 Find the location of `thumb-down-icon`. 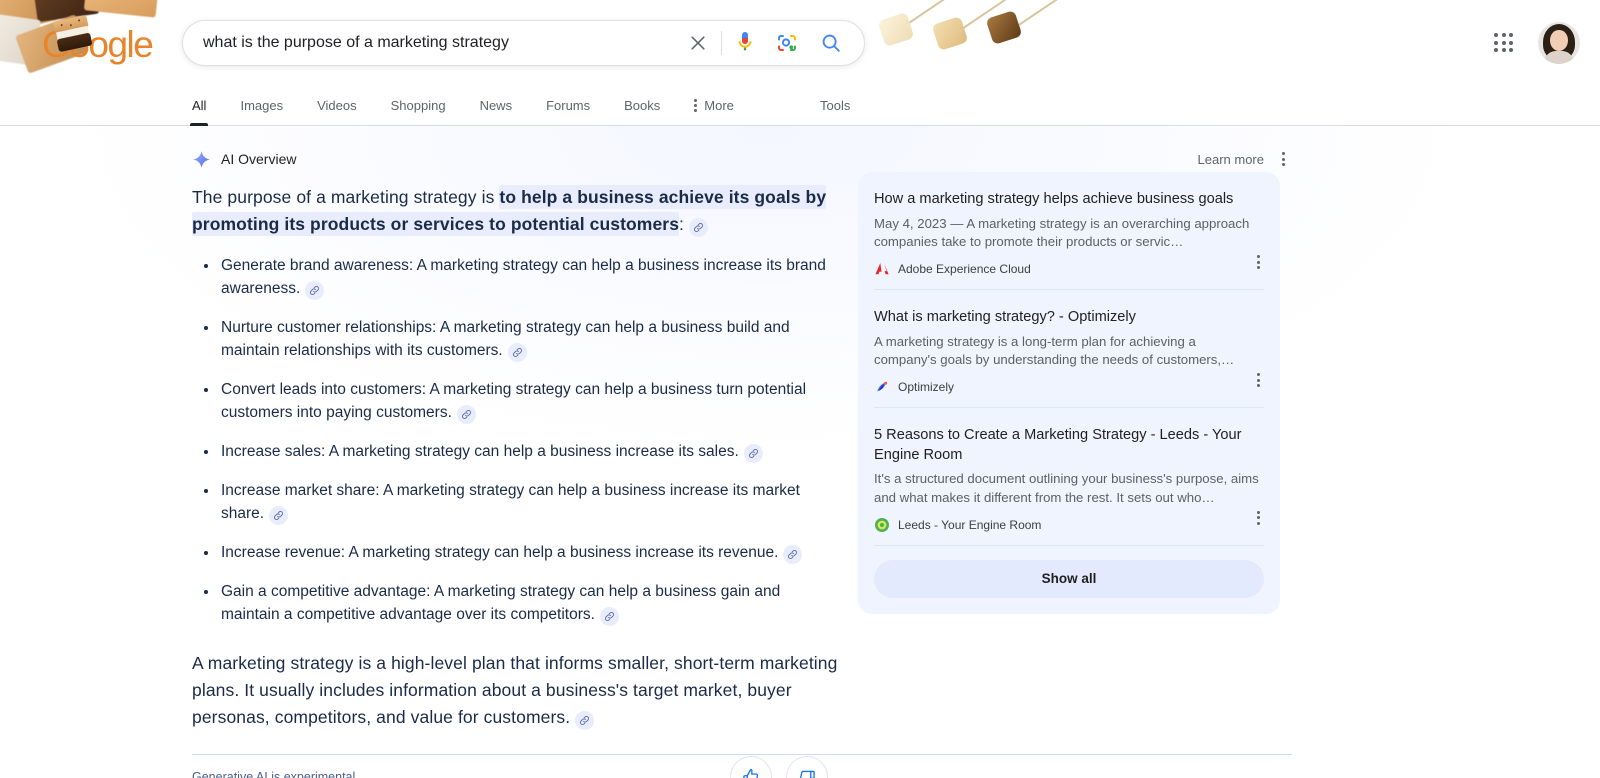

thumb-down-icon is located at coordinates (807, 774).